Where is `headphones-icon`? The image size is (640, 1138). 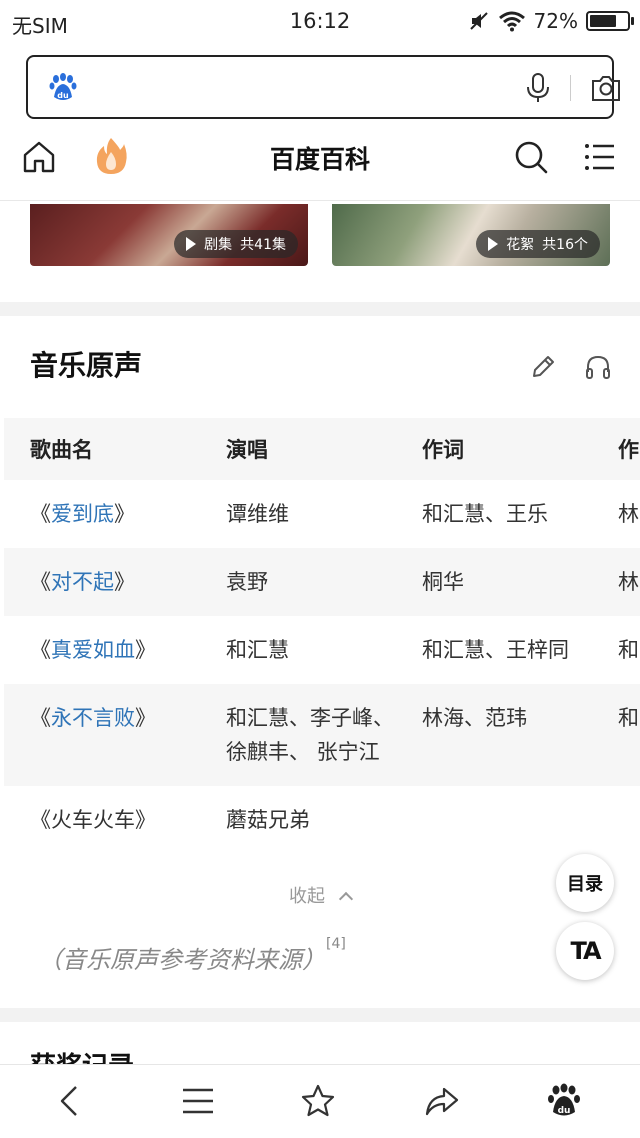 headphones-icon is located at coordinates (598, 367).